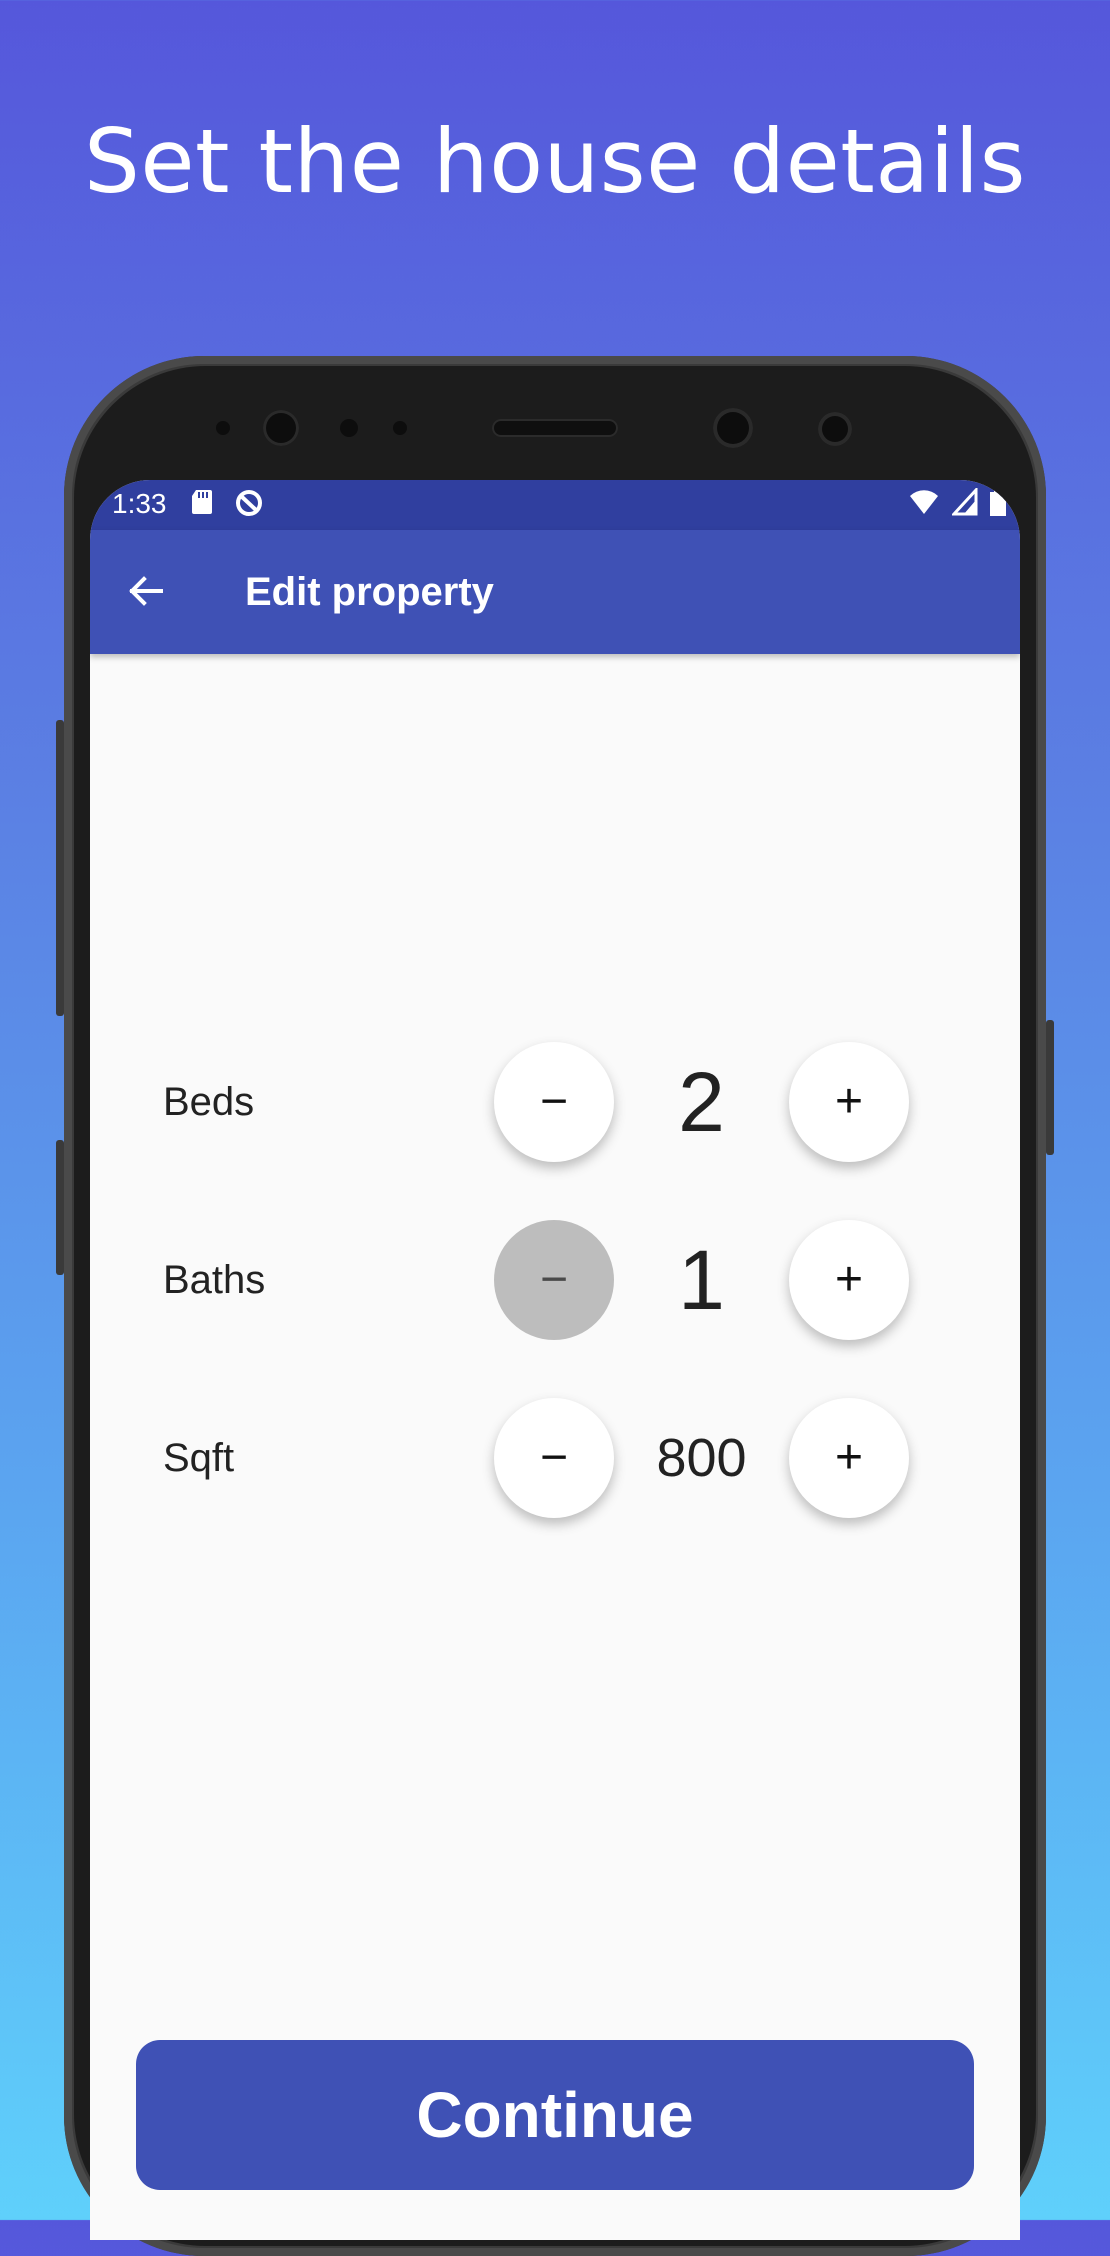 This screenshot has height=2256, width=1110. I want to click on app-bar: Edit property, so click(555, 592).